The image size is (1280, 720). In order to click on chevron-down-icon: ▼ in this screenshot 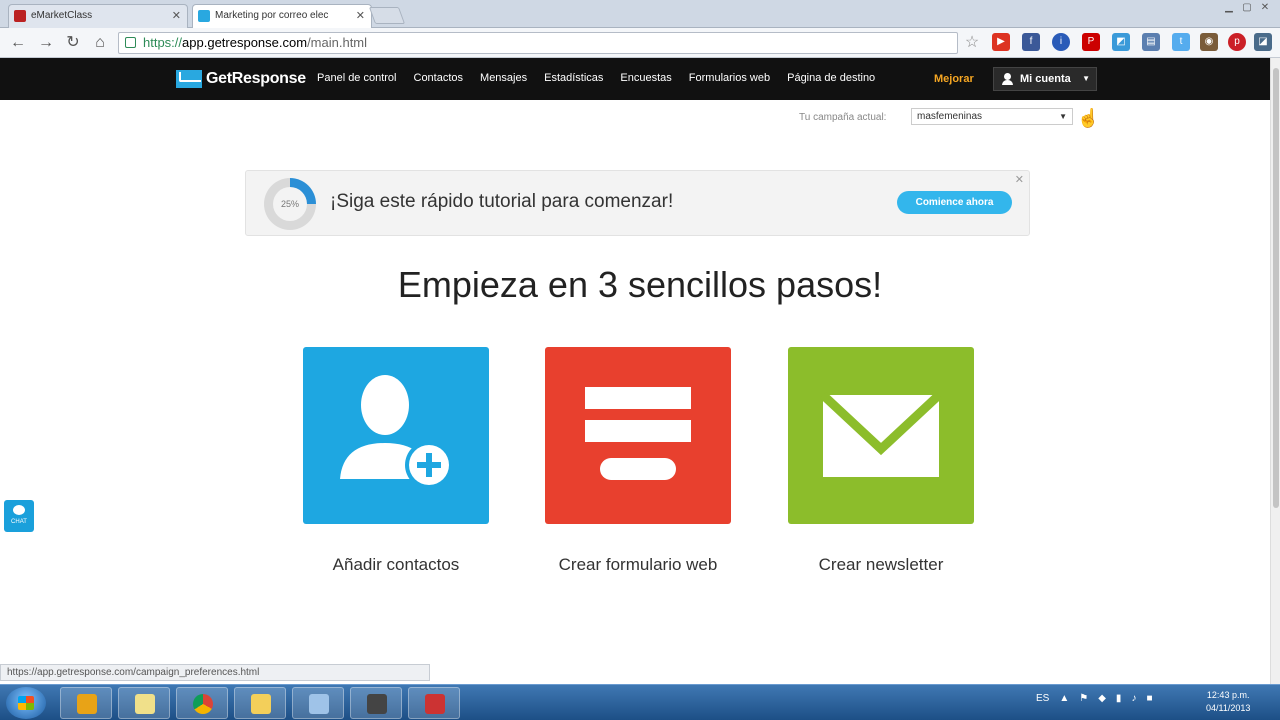, I will do `click(1086, 78)`.